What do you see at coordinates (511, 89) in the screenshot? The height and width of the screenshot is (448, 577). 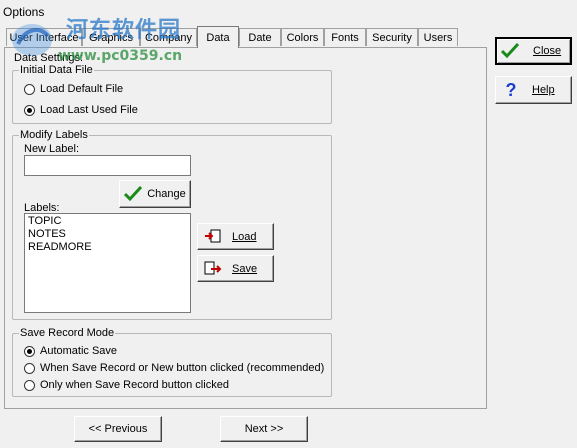 I see `question-mark-icon: ?` at bounding box center [511, 89].